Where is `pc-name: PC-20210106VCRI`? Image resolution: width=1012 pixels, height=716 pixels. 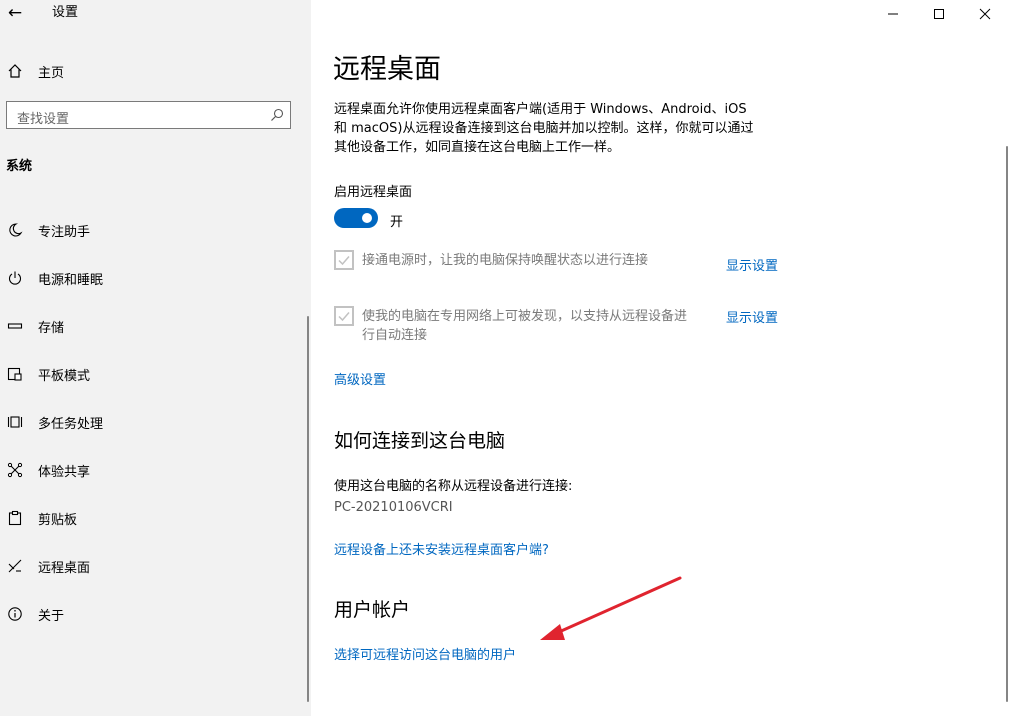 pc-name: PC-20210106VCRI is located at coordinates (393, 507).